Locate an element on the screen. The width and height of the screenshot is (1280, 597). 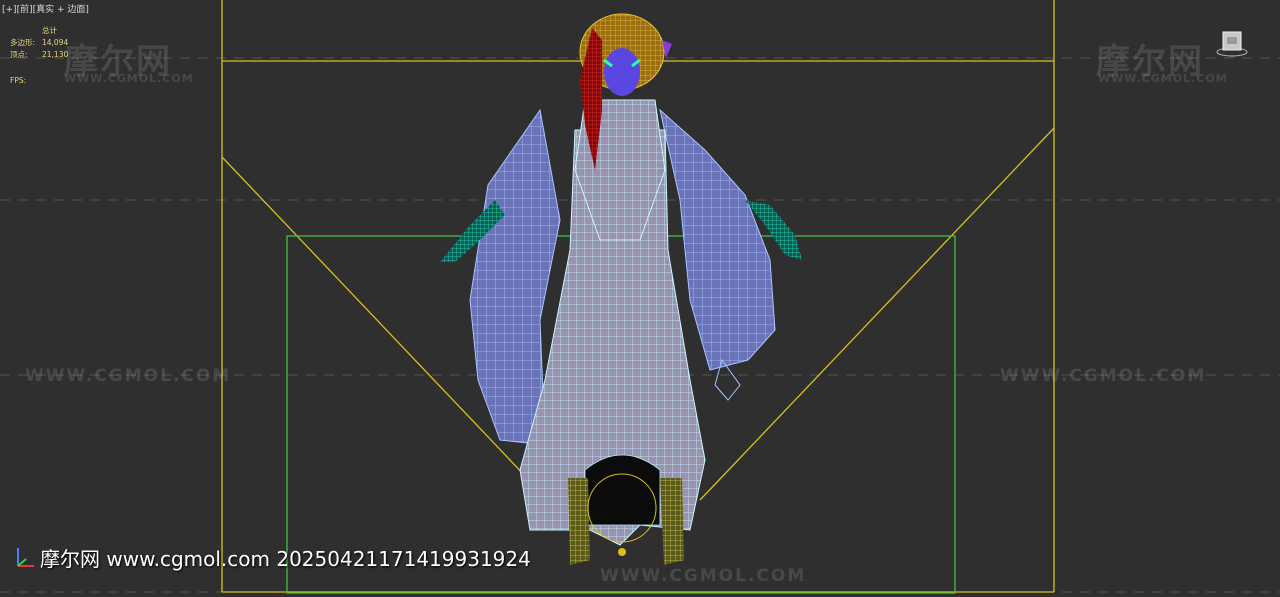
viewport-view-menu: [前] is located at coordinates (25, 10).